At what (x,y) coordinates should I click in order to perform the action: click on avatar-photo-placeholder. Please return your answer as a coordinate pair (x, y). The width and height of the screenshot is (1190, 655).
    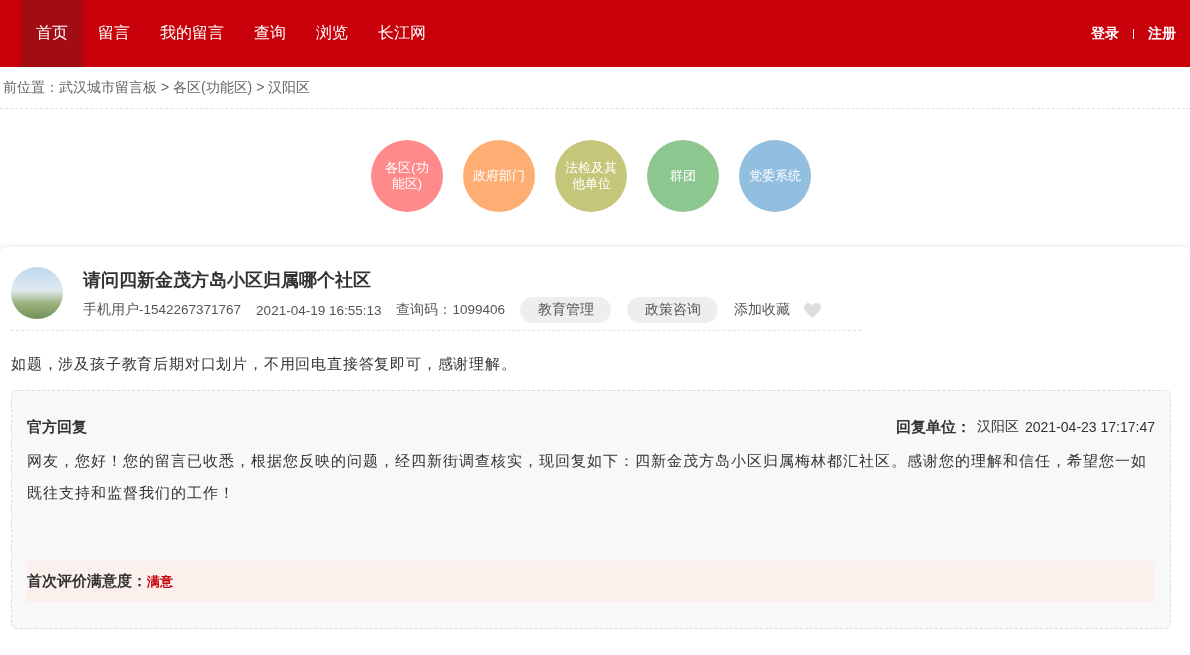
    Looking at the image, I should click on (37, 293).